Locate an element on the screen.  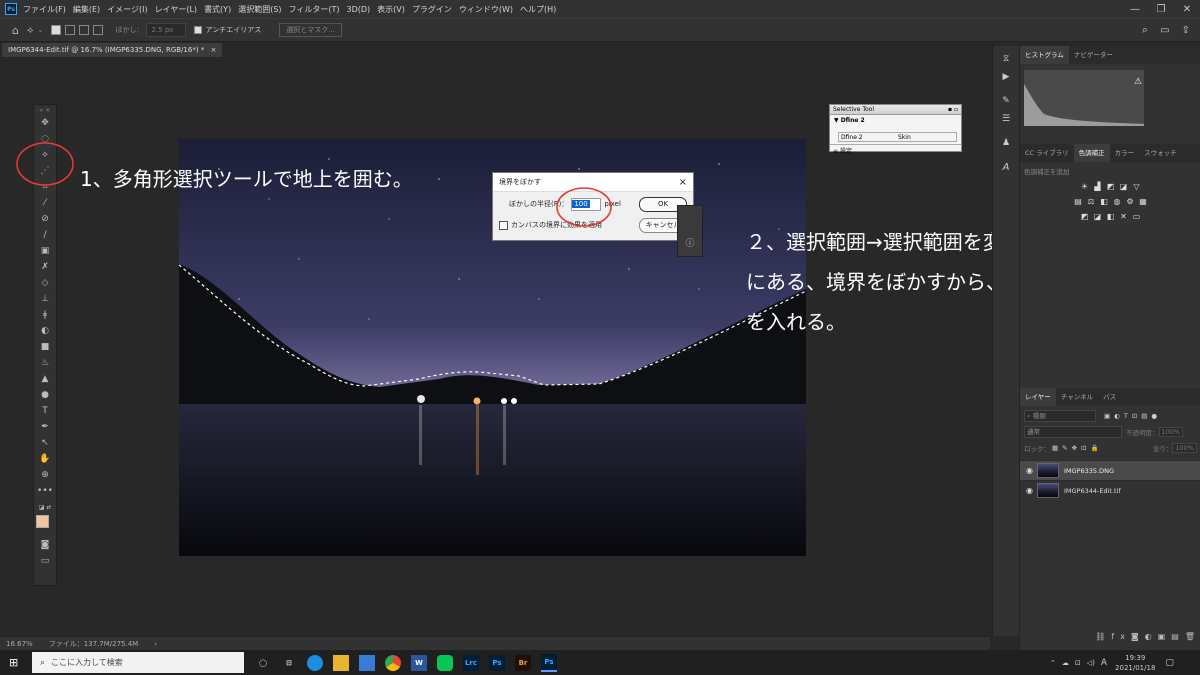
blur-tool-icon: ♨ is located at coordinates (45, 363).